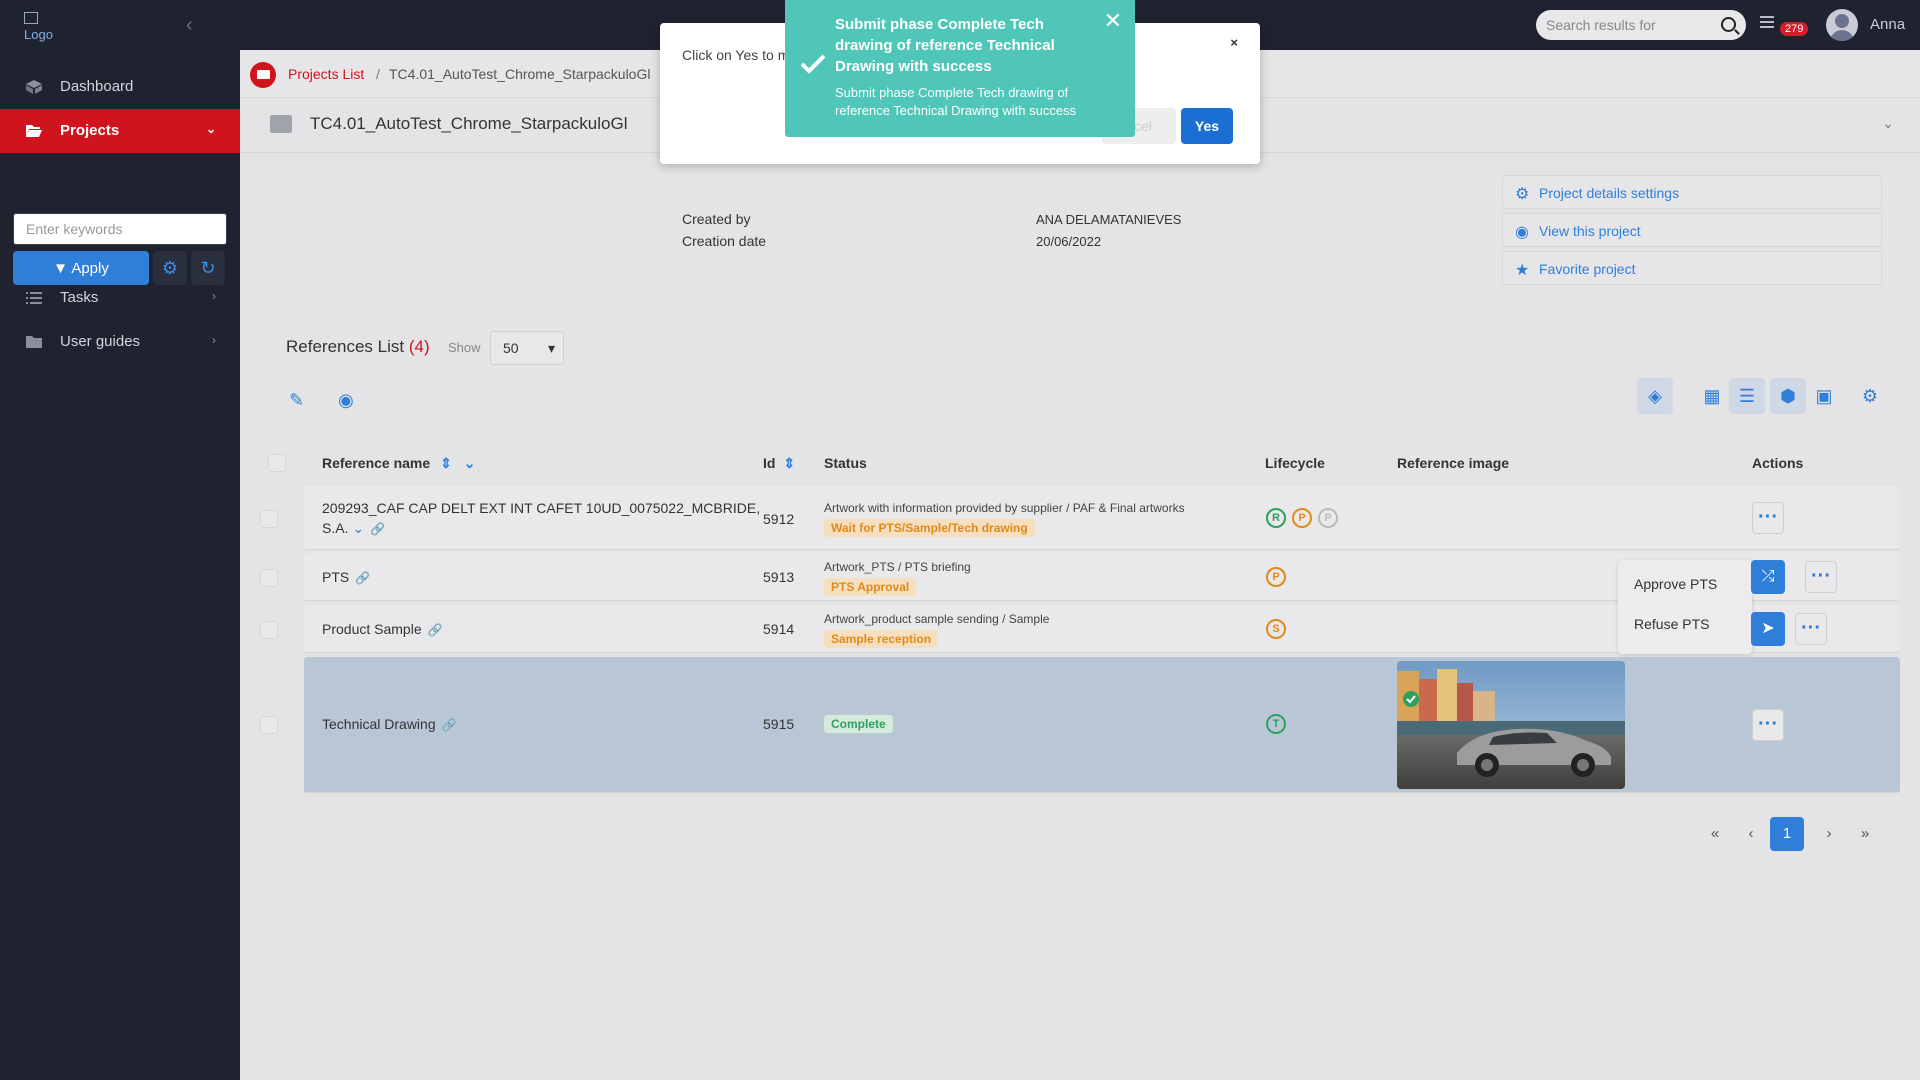 This screenshot has height=1080, width=1920. What do you see at coordinates (1842, 25) in the screenshot?
I see `avatar` at bounding box center [1842, 25].